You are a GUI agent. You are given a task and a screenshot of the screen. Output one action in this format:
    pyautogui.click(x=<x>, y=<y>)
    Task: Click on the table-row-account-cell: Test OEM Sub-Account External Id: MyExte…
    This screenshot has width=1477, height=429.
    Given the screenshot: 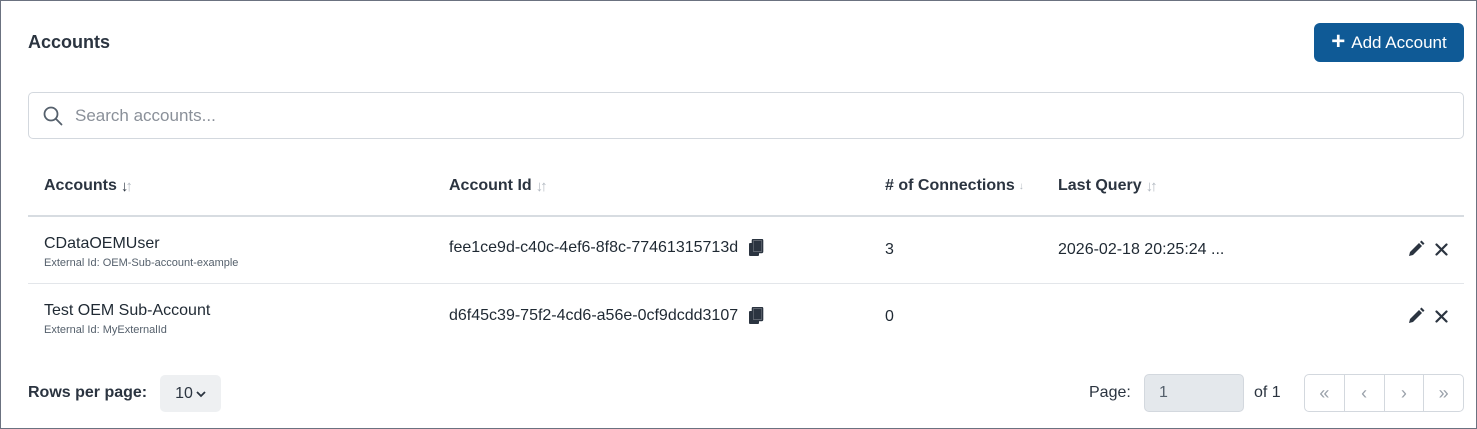 What is the action you would take?
    pyautogui.click(x=127, y=319)
    